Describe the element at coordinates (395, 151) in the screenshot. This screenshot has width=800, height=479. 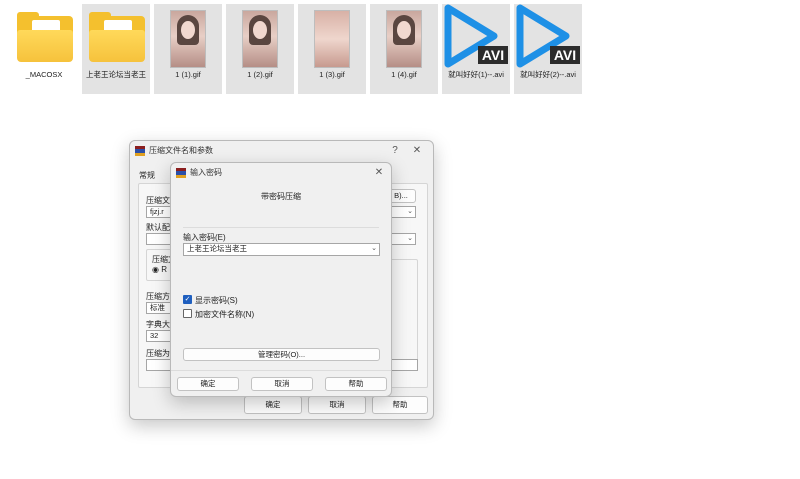
I see `help-icon: ?` at that location.